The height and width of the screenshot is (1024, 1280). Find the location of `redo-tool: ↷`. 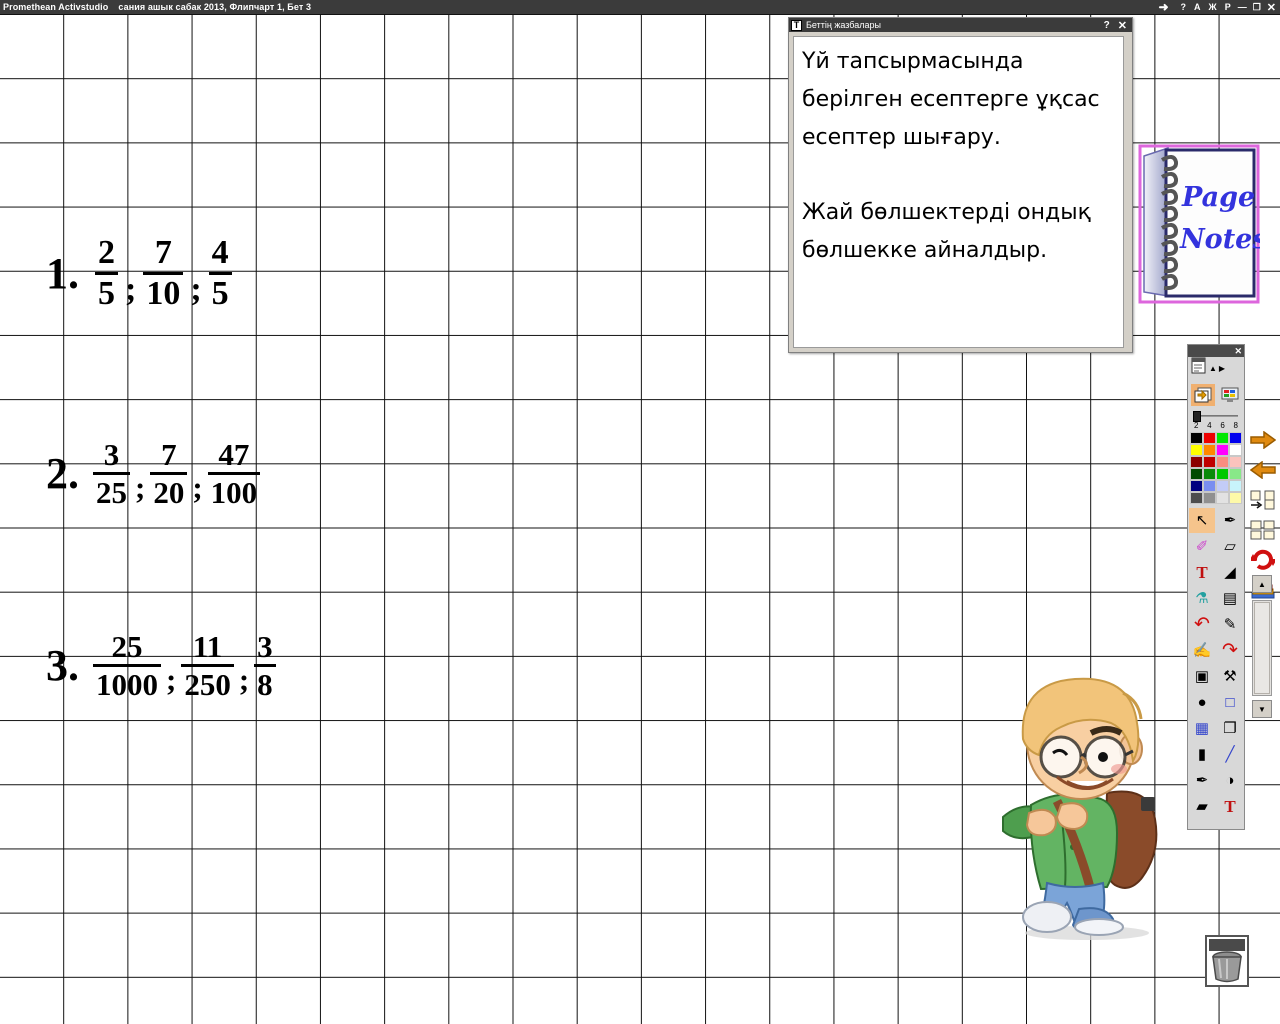

redo-tool: ↷ is located at coordinates (1230, 650).